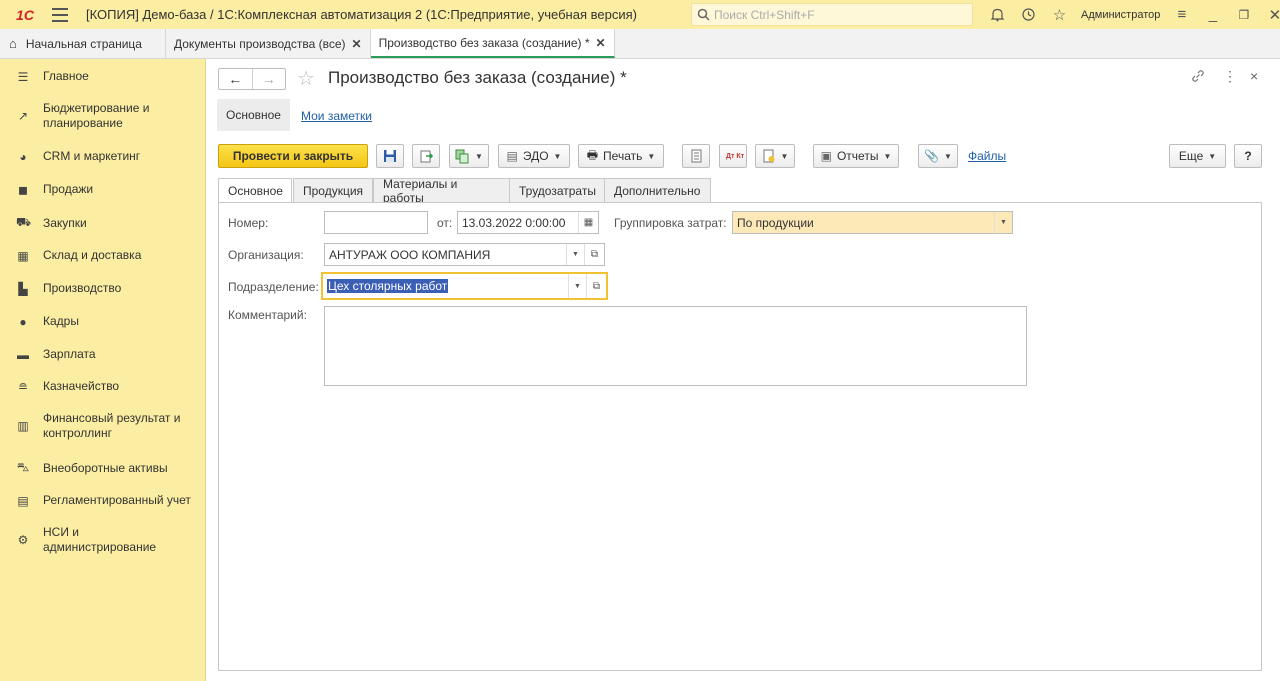 The width and height of the screenshot is (1280, 681). What do you see at coordinates (445, 223) in the screenshot?
I see `date-label: от:` at bounding box center [445, 223].